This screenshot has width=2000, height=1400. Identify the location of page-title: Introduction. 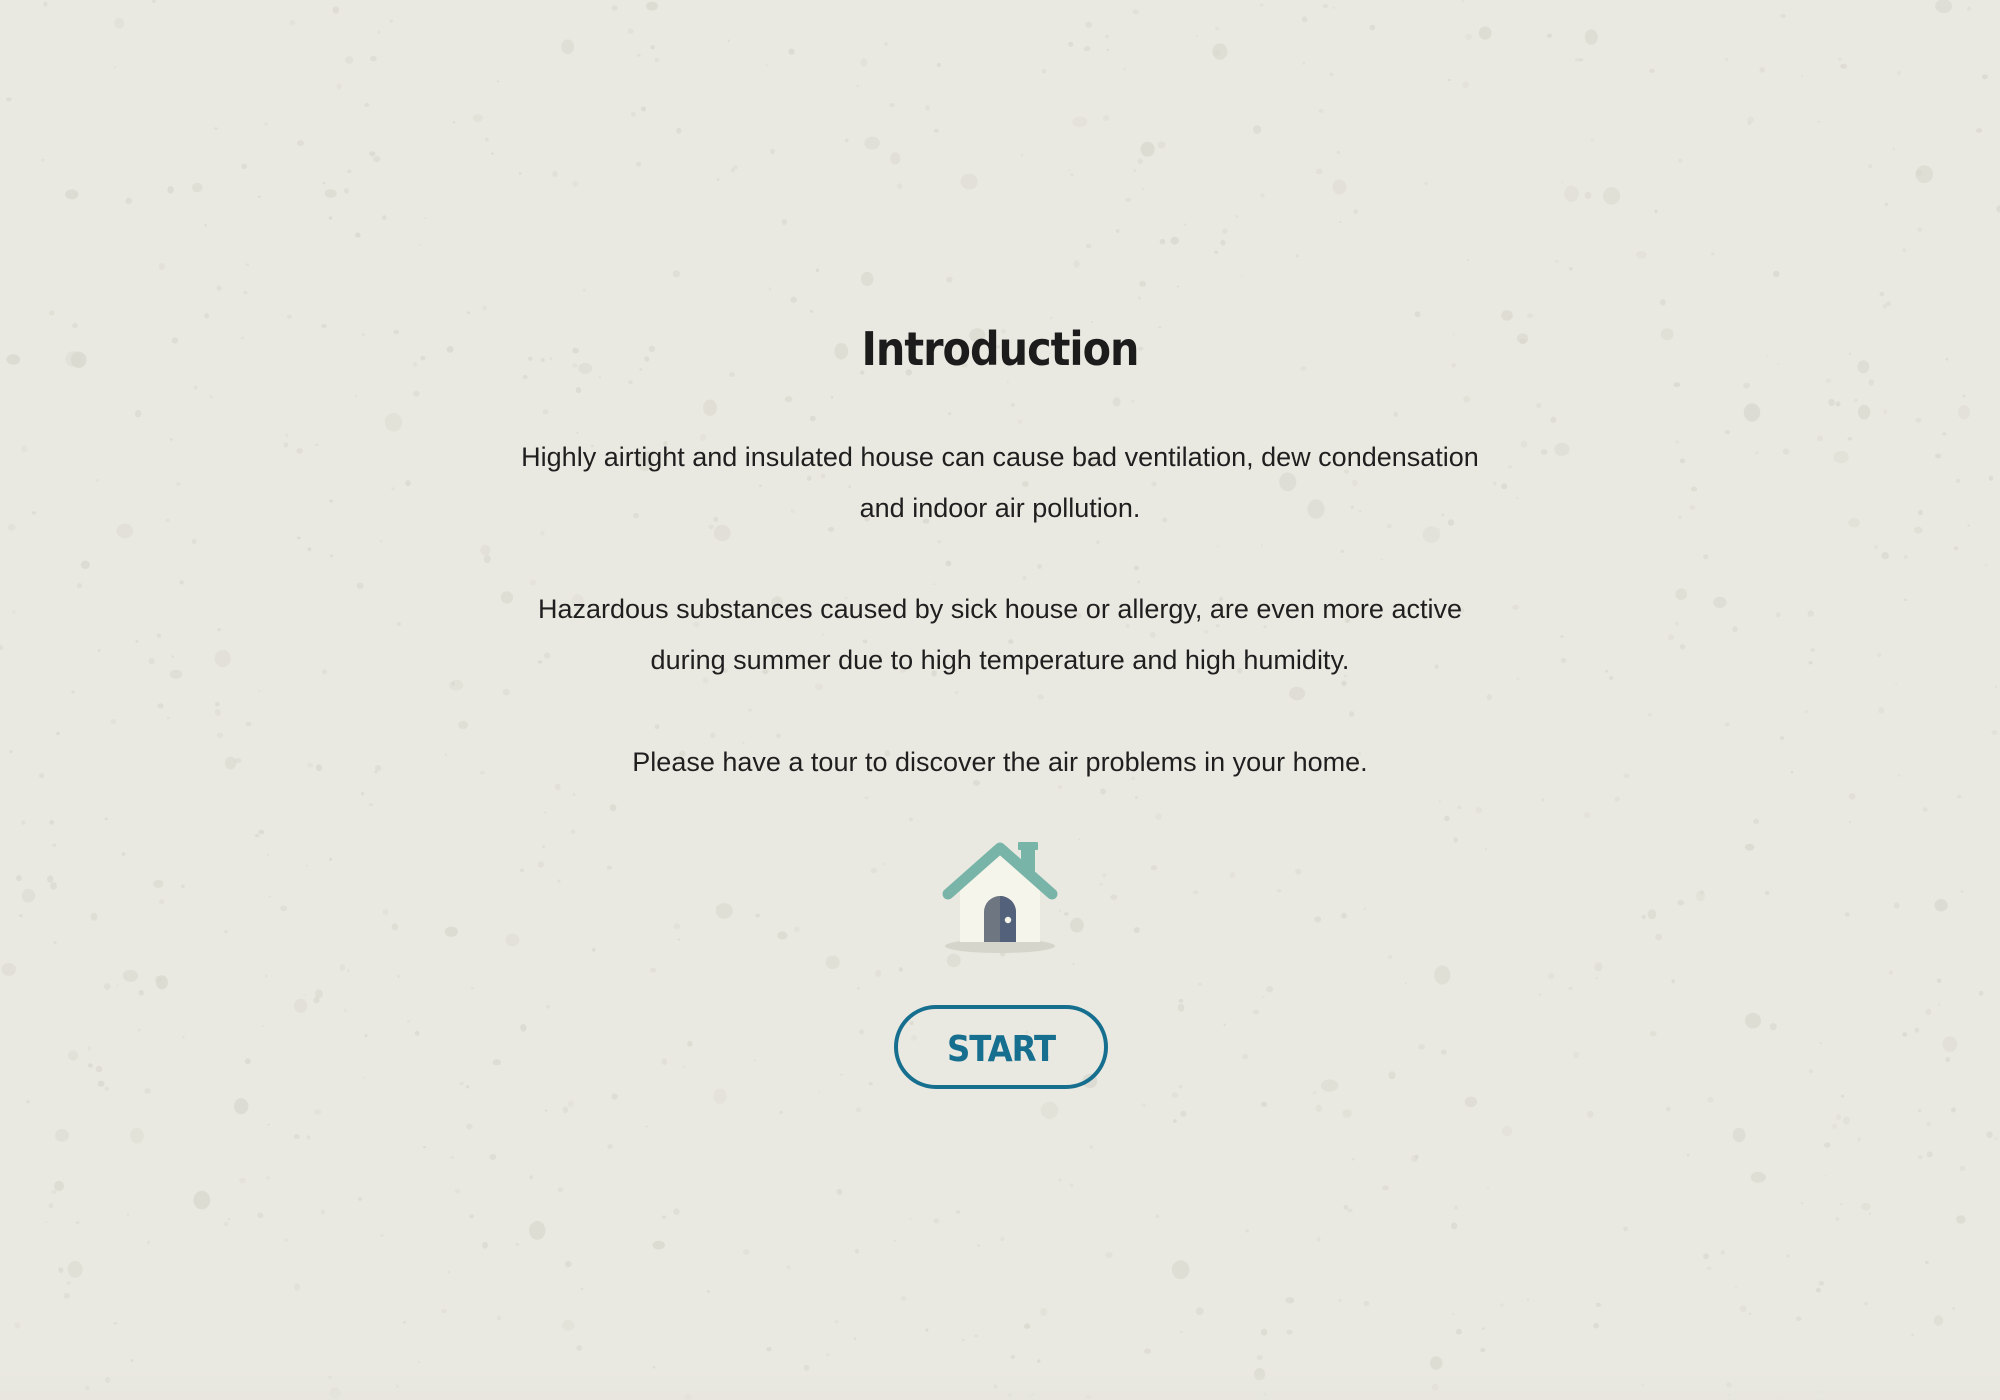
(1000, 349).